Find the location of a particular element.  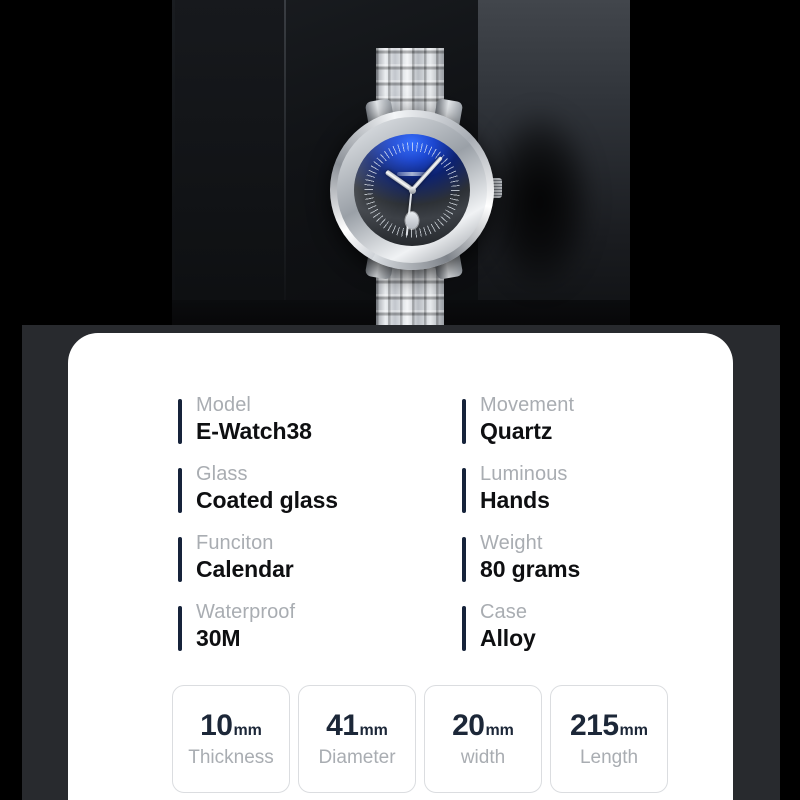

watch-case is located at coordinates (412, 190).